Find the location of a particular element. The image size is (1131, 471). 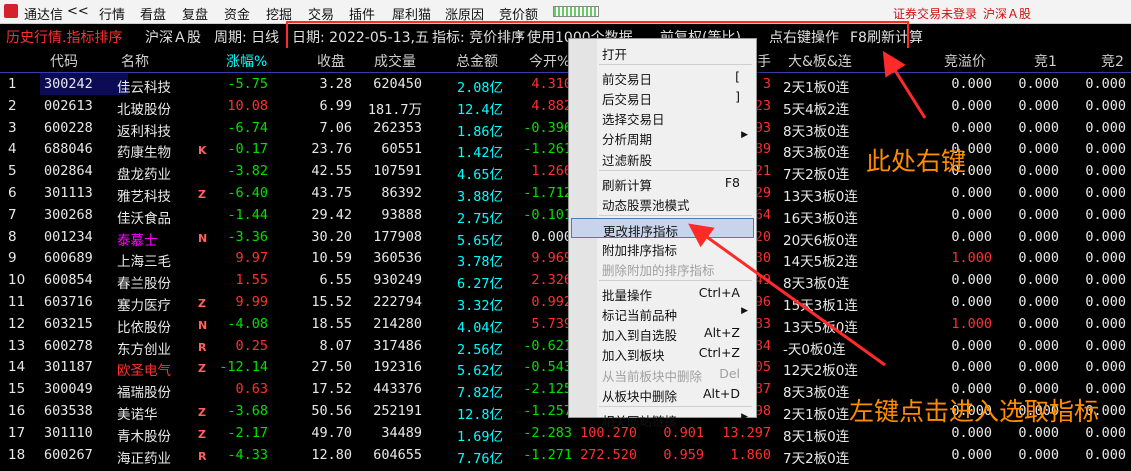

col-name: 名称 is located at coordinates (135, 61).